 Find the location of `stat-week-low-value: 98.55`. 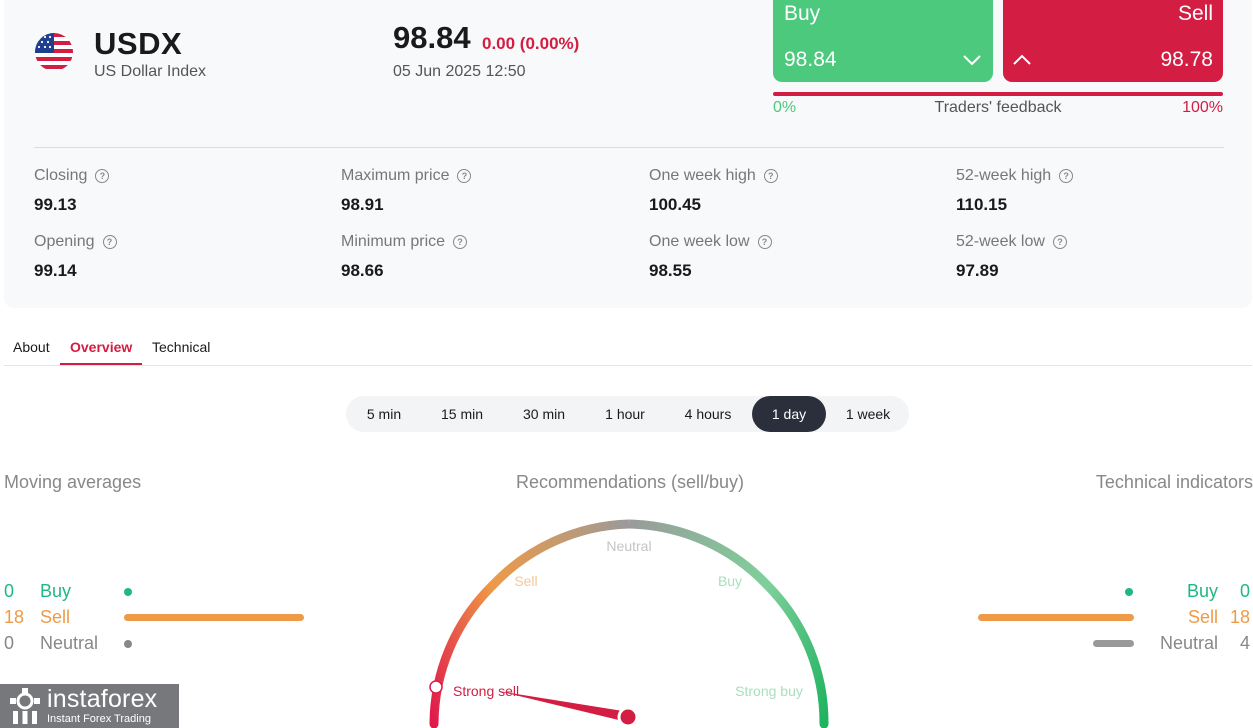

stat-week-low-value: 98.55 is located at coordinates (670, 270).